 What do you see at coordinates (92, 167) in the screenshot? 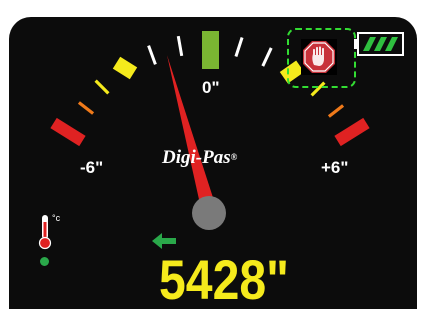
I see `gauge-label-left: -6"` at bounding box center [92, 167].